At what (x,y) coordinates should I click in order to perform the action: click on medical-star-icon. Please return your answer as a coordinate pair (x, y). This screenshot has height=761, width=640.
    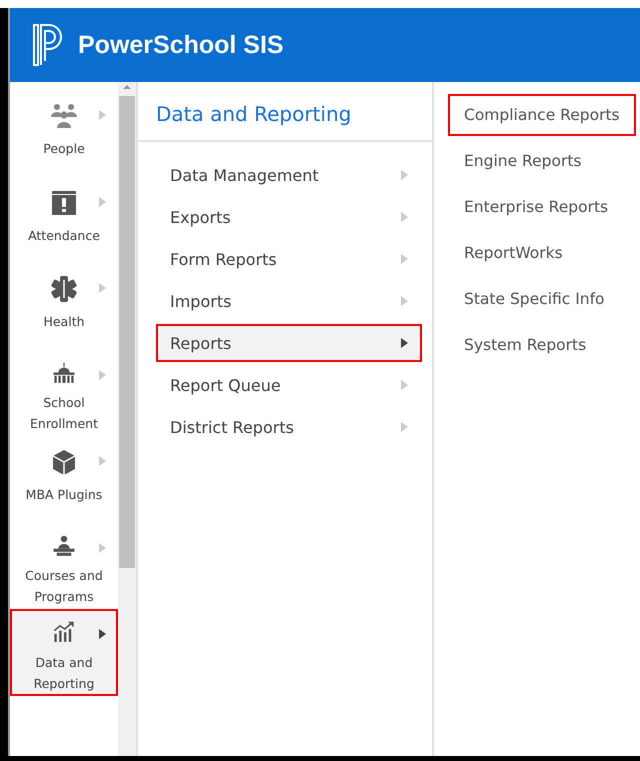
    Looking at the image, I should click on (64, 289).